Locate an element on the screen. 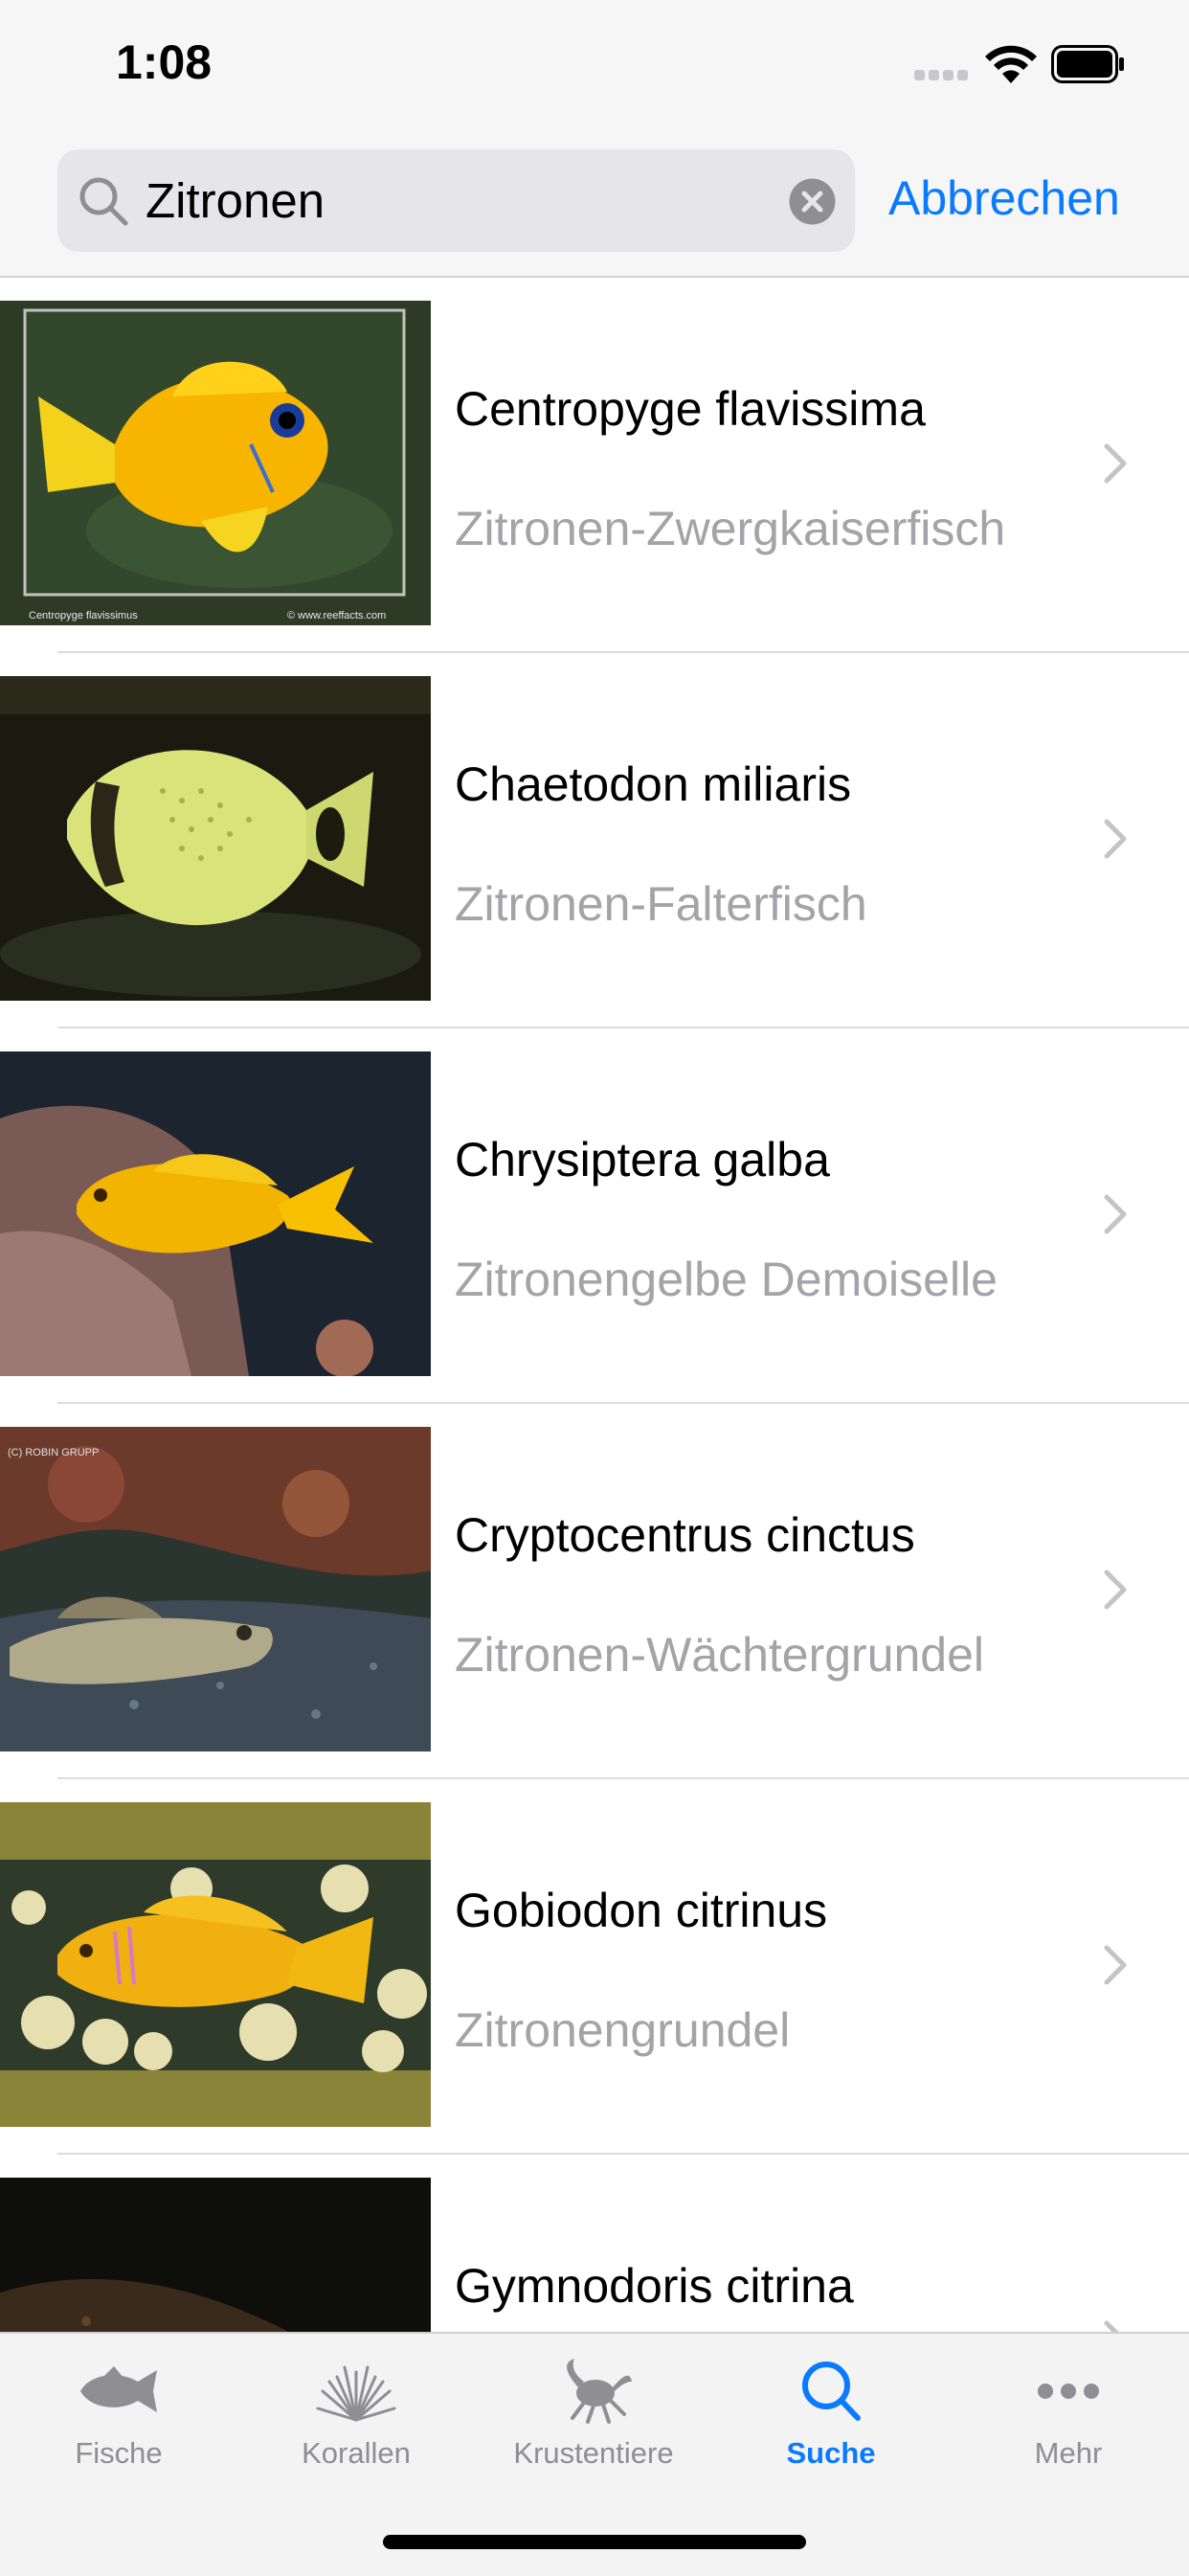  tab-korallen: Korallen is located at coordinates (356, 2410).